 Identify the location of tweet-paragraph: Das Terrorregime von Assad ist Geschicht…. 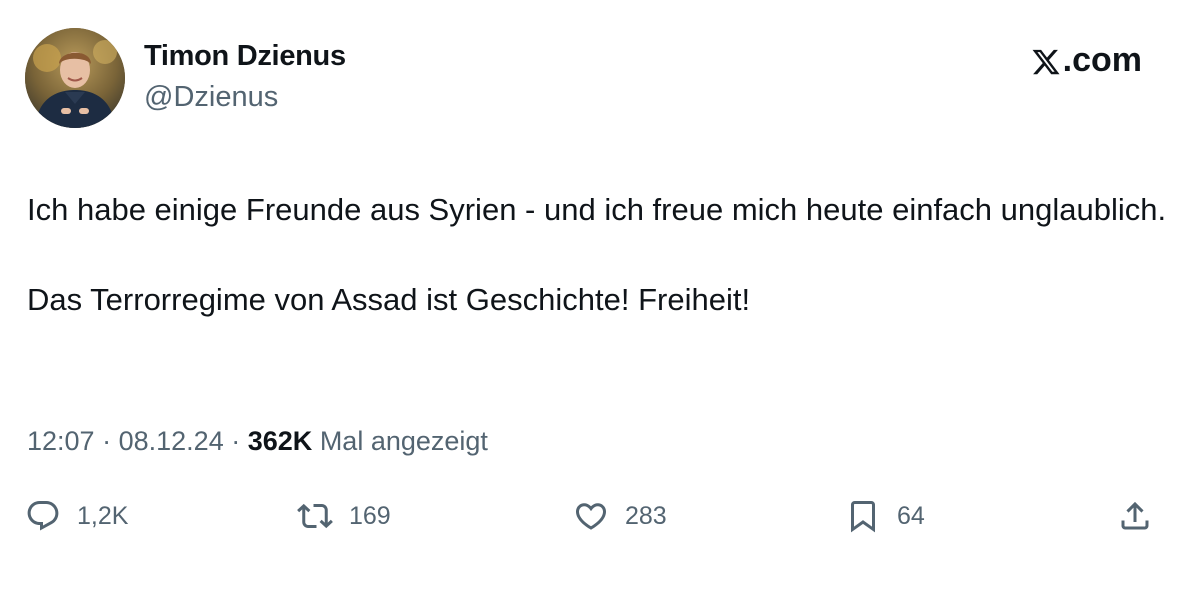
(389, 299).